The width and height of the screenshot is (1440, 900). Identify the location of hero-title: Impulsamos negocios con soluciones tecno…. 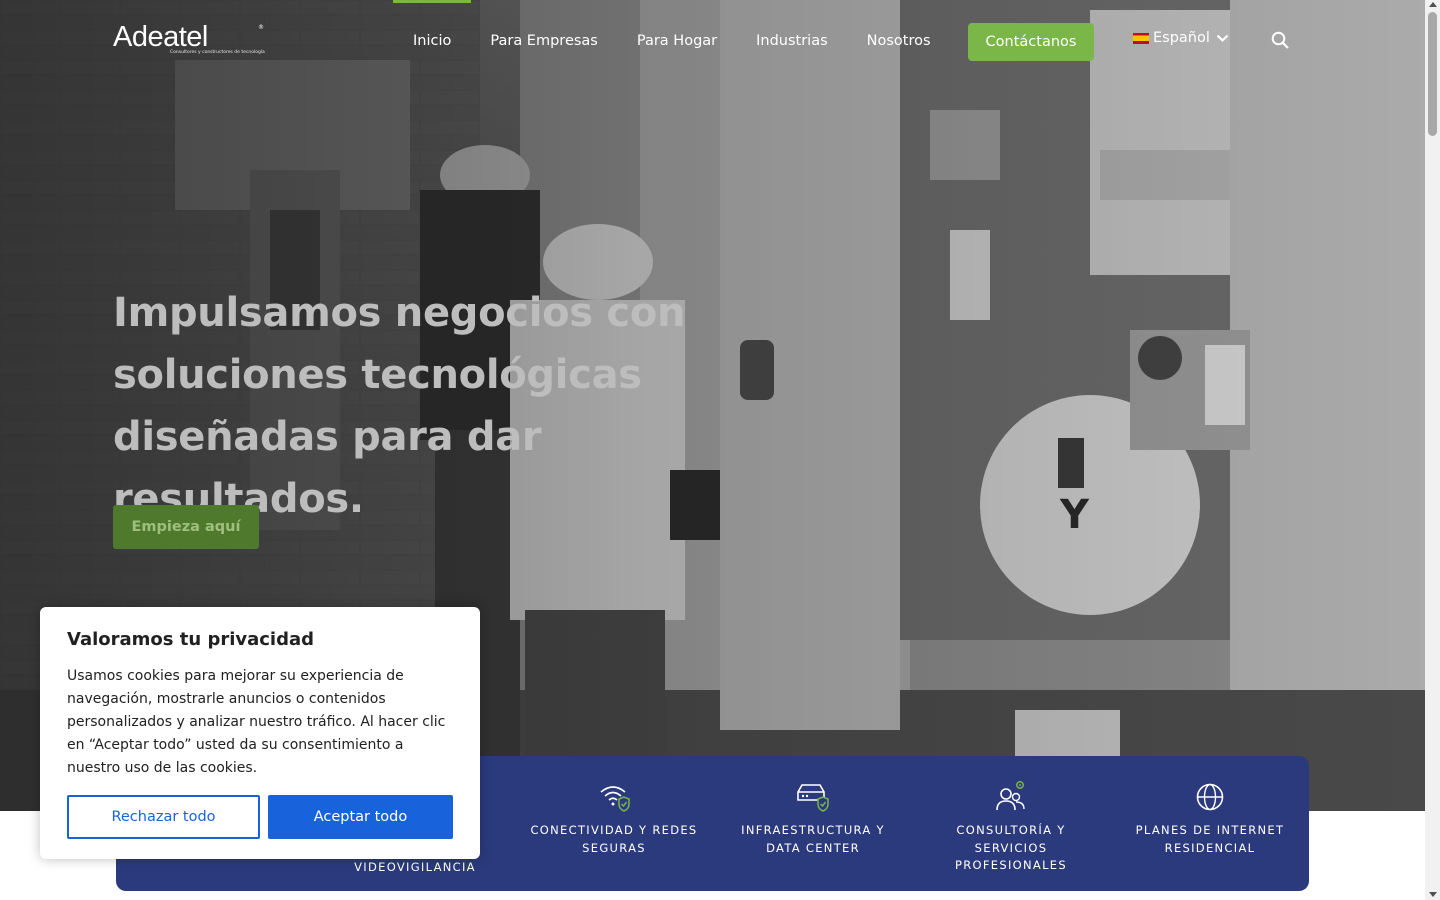
(443, 406).